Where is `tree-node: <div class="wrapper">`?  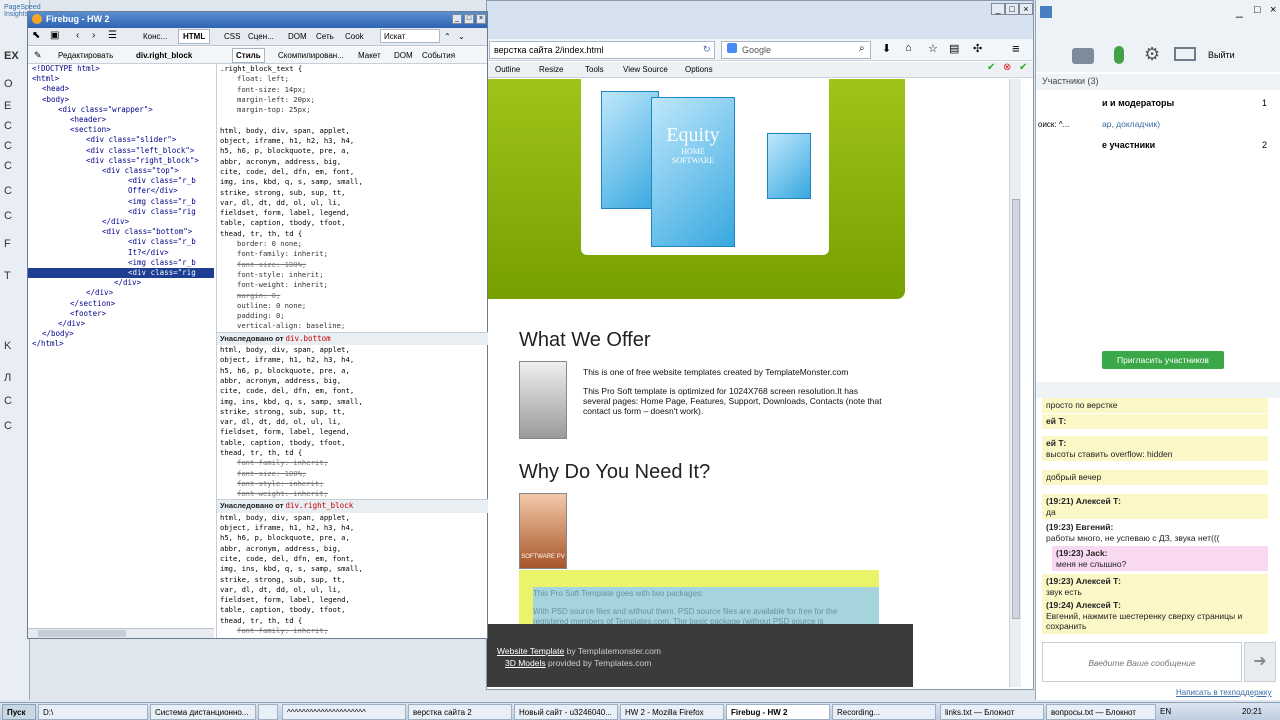
tree-node: <div class="wrapper"> is located at coordinates (121, 110).